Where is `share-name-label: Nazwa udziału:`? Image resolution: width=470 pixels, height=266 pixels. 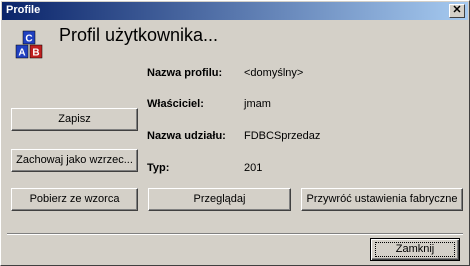 share-name-label: Nazwa udziału: is located at coordinates (186, 136).